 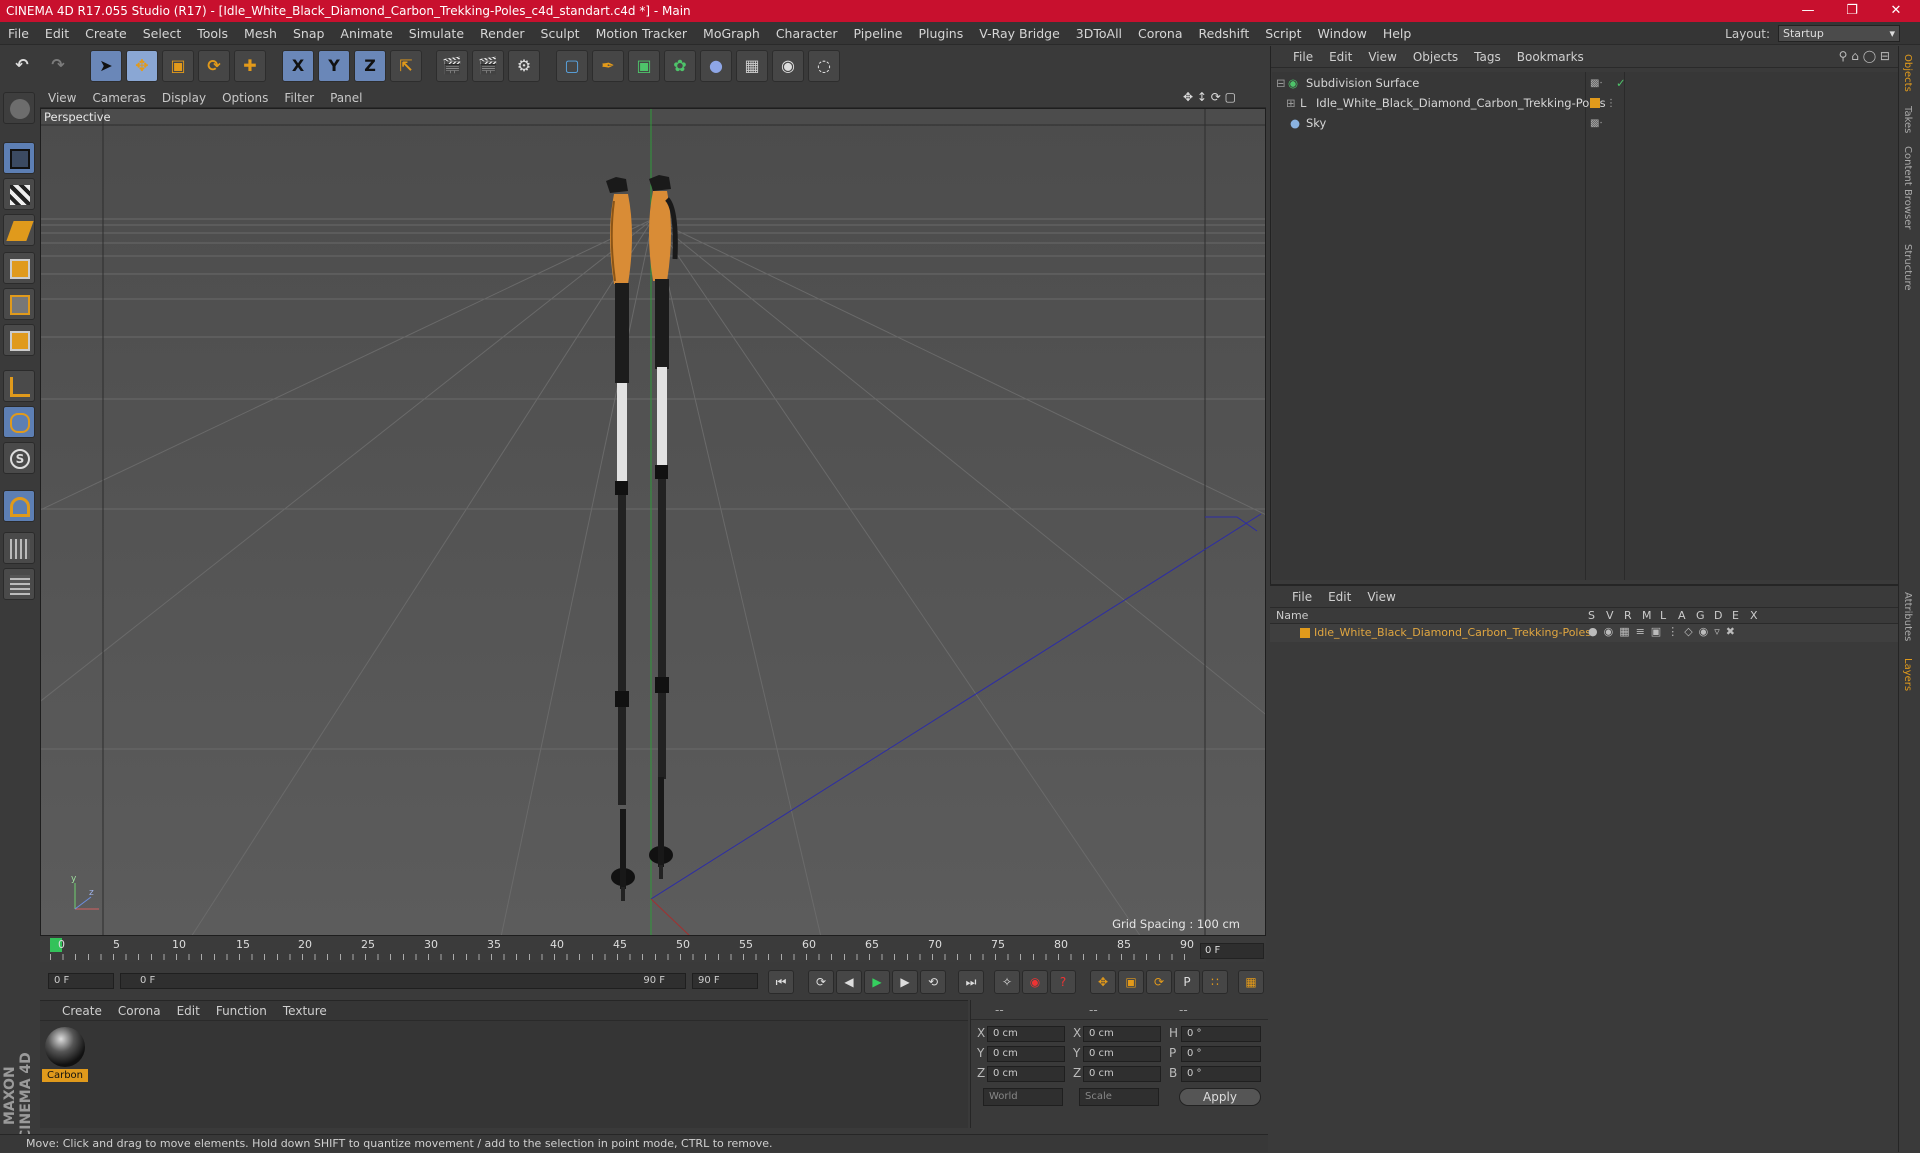 I want to click on workplane-mode-button, so click(x=19, y=230).